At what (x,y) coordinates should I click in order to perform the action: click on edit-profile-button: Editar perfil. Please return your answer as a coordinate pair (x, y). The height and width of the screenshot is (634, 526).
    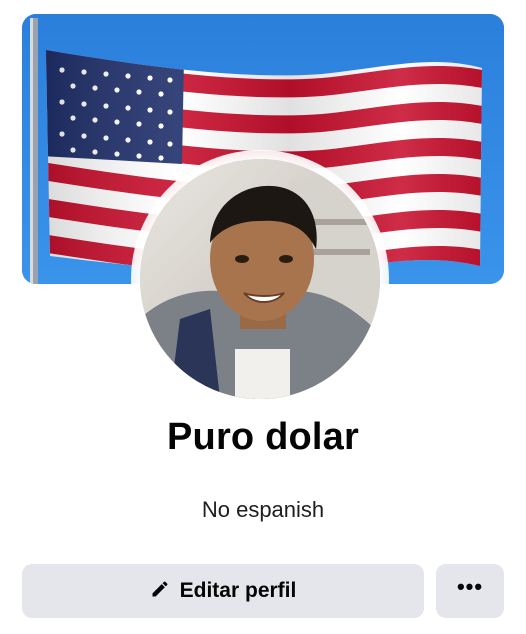
    Looking at the image, I should click on (223, 591).